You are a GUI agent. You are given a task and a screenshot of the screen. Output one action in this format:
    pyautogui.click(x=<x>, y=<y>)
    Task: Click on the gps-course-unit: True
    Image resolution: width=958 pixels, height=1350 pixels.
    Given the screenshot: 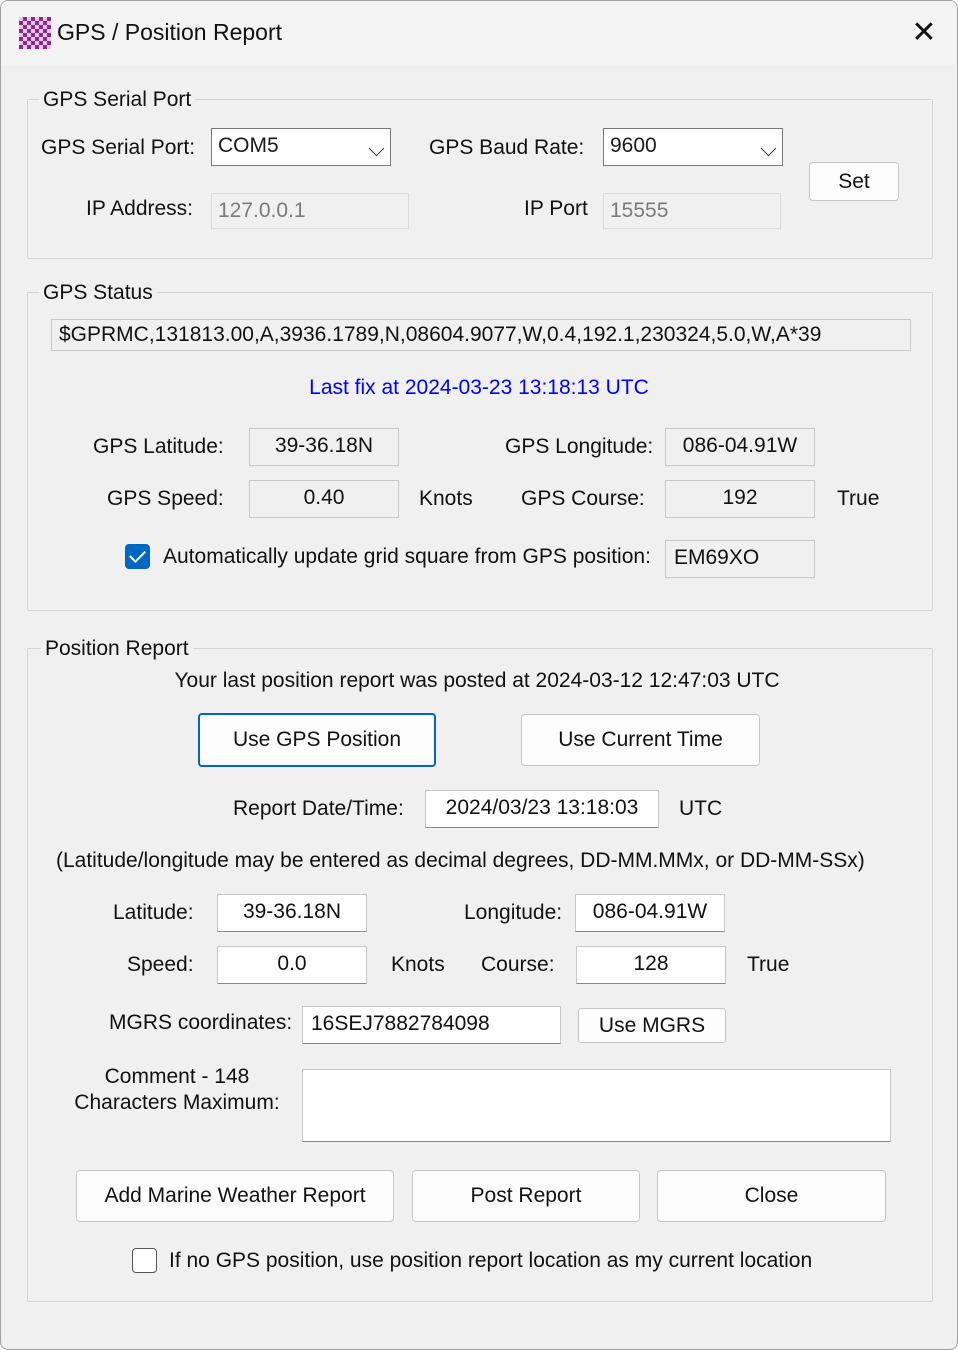 What is the action you would take?
    pyautogui.click(x=858, y=498)
    